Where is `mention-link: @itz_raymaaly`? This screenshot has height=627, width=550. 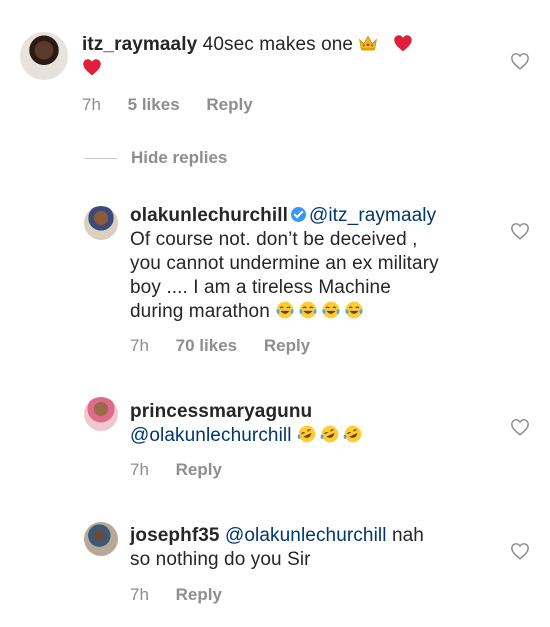 mention-link: @itz_raymaaly is located at coordinates (372, 215).